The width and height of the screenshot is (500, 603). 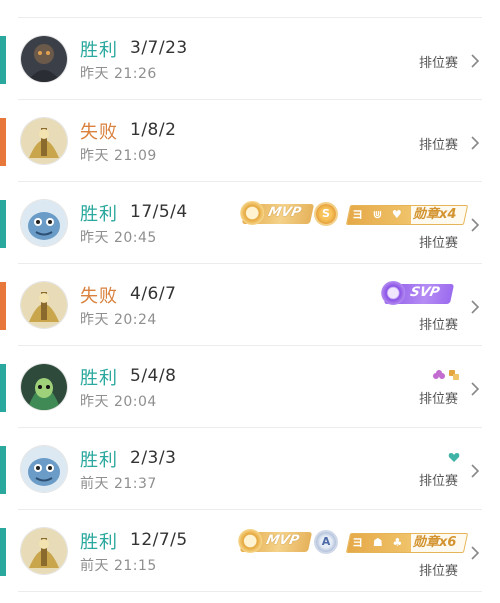 I want to click on svp-emblem-icon, so click(x=393, y=293).